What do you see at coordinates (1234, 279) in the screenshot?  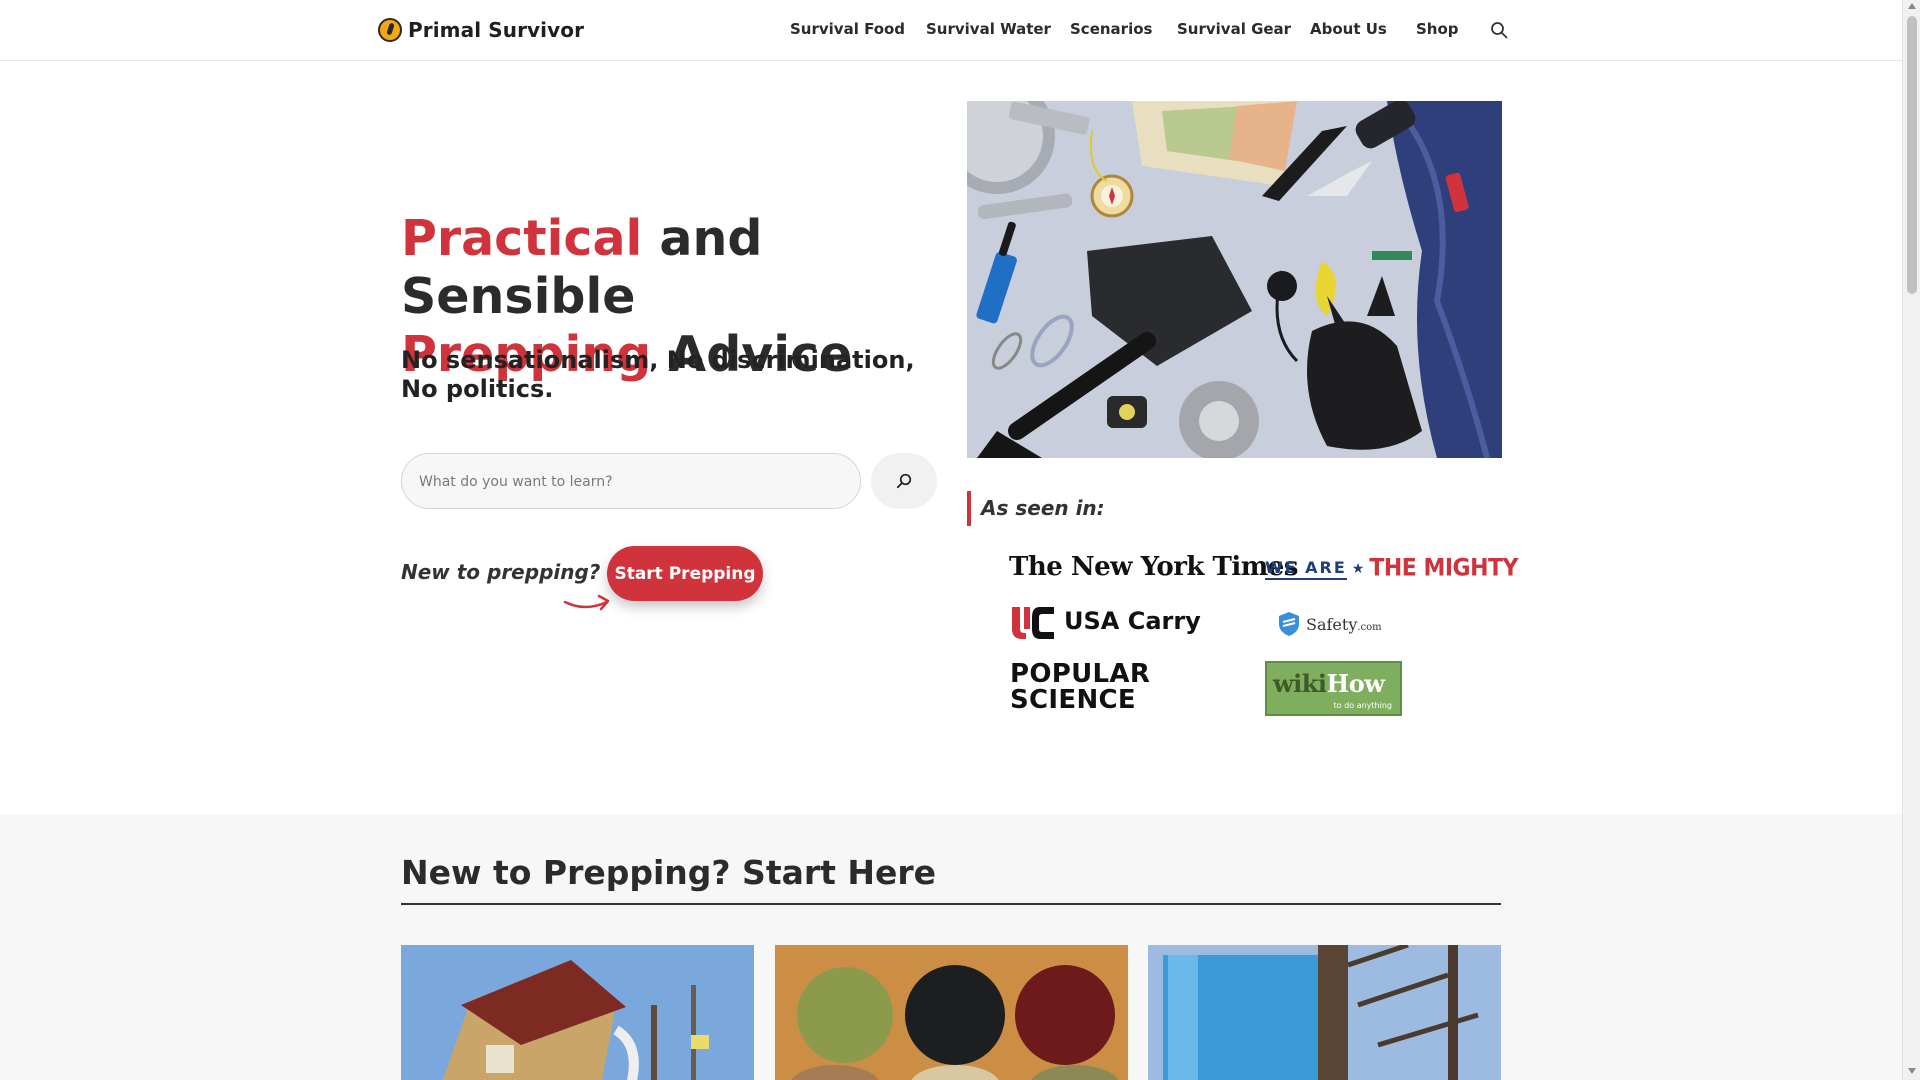 I see `survival-gear-image` at bounding box center [1234, 279].